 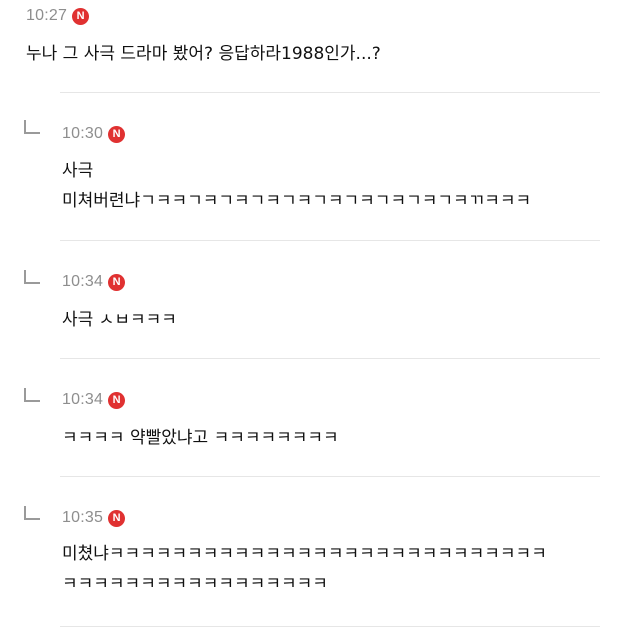 What do you see at coordinates (47, 15) in the screenshot?
I see `comment-time: 10:27` at bounding box center [47, 15].